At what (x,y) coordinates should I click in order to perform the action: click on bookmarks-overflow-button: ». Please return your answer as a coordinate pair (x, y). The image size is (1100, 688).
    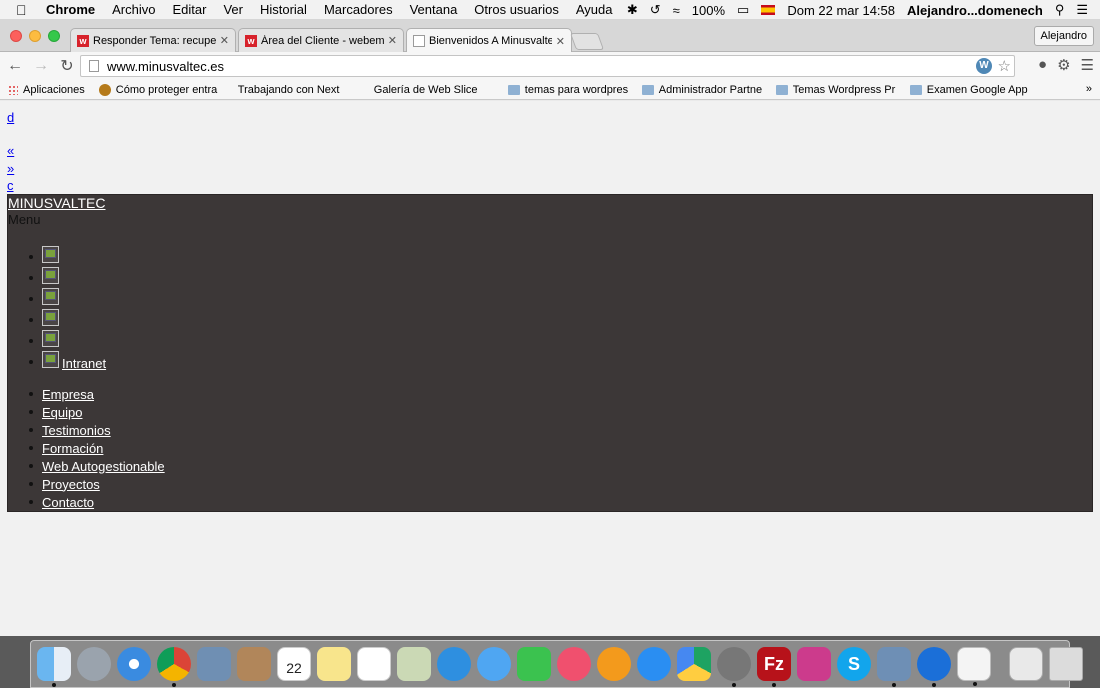
    Looking at the image, I should click on (1089, 89).